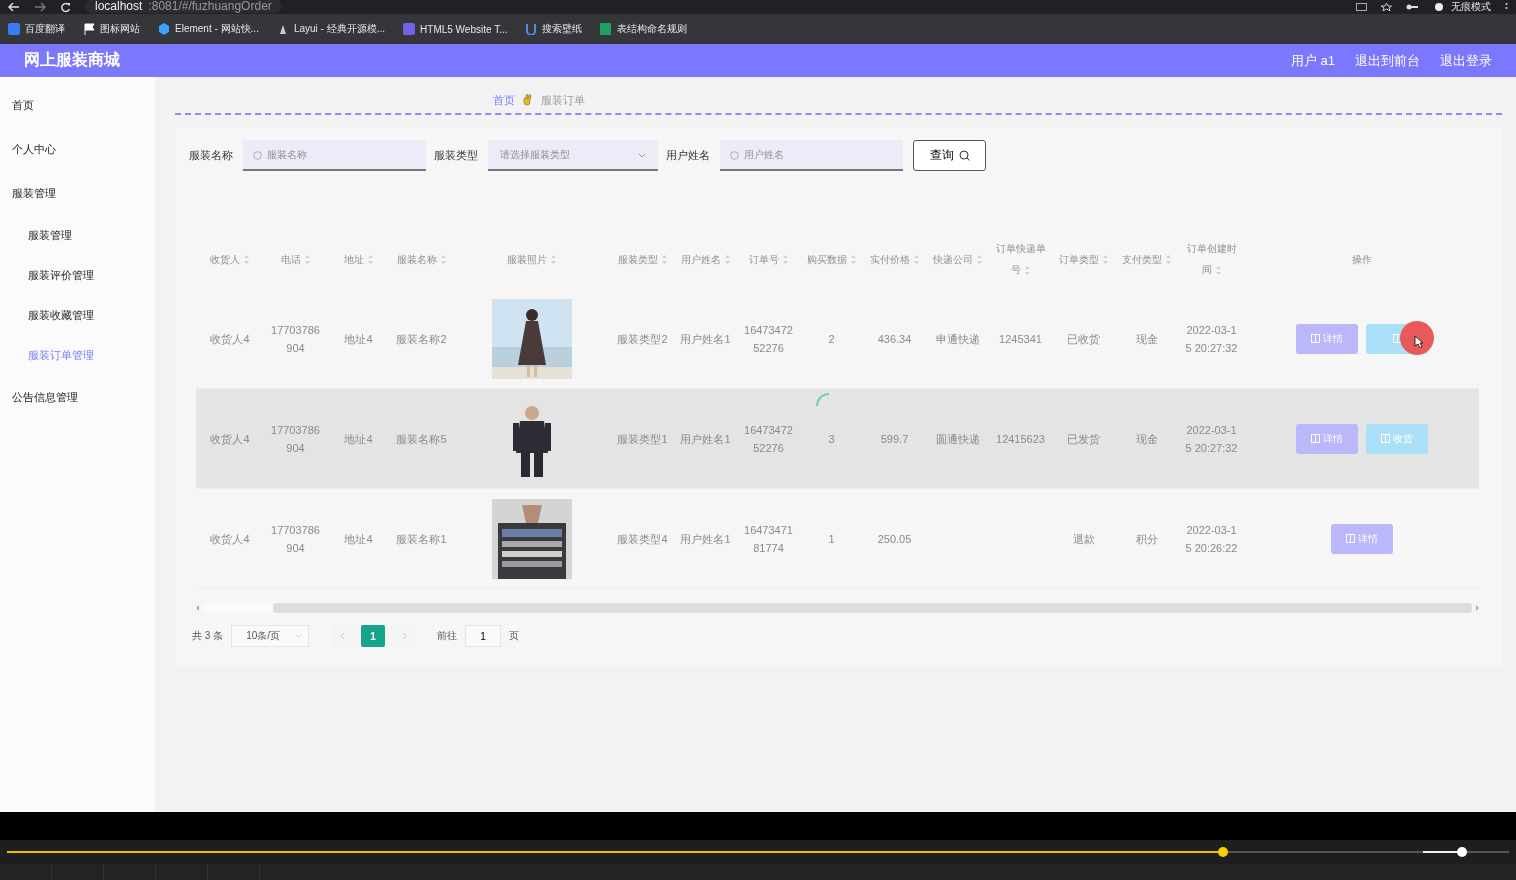 The width and height of the screenshot is (1516, 880). I want to click on breadcrumb-link: 首页, so click(503, 100).